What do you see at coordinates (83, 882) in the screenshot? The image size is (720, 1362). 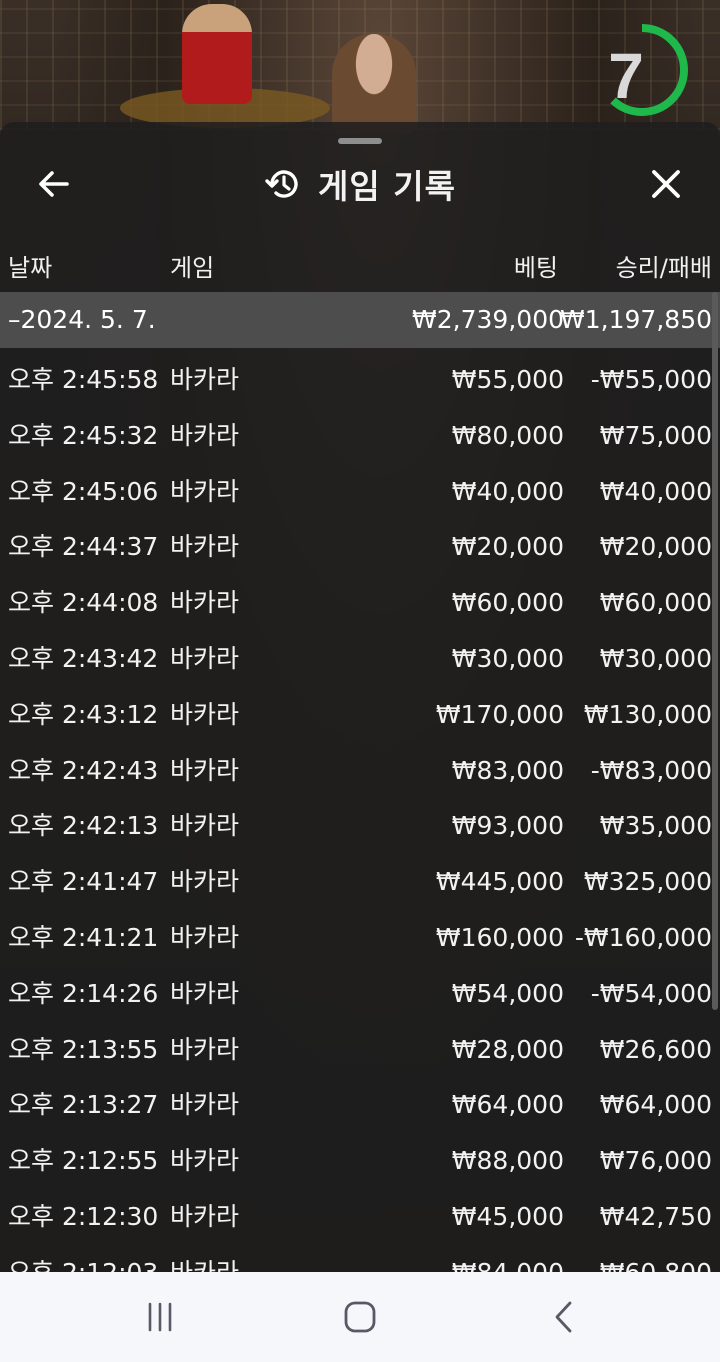 I see `row-time: 오후 2:41:47` at bounding box center [83, 882].